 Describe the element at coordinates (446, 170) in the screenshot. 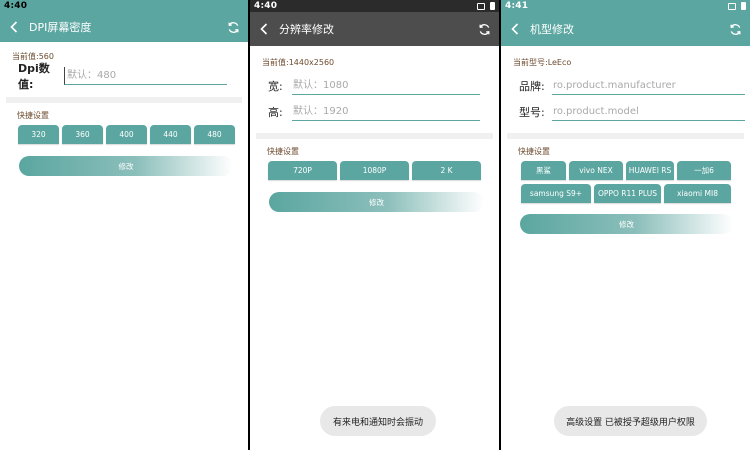

I see `chip-2k: 2 K` at that location.